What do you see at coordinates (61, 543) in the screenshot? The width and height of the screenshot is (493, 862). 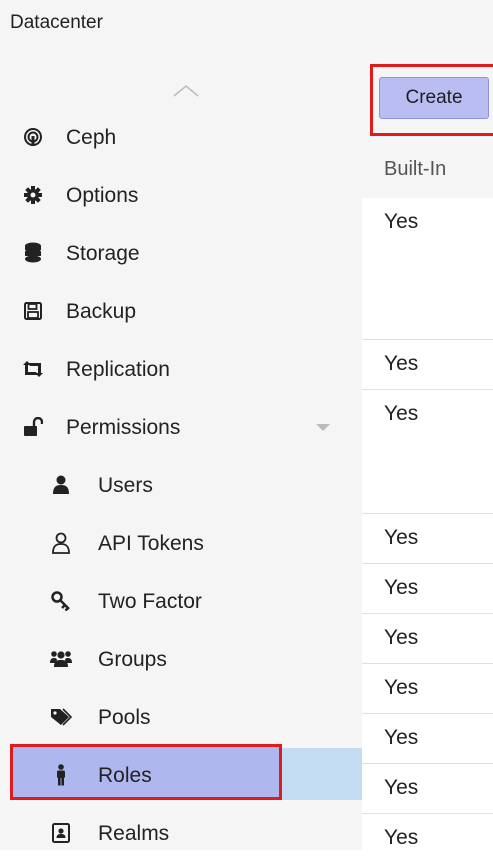 I see `user-outline-icon` at bounding box center [61, 543].